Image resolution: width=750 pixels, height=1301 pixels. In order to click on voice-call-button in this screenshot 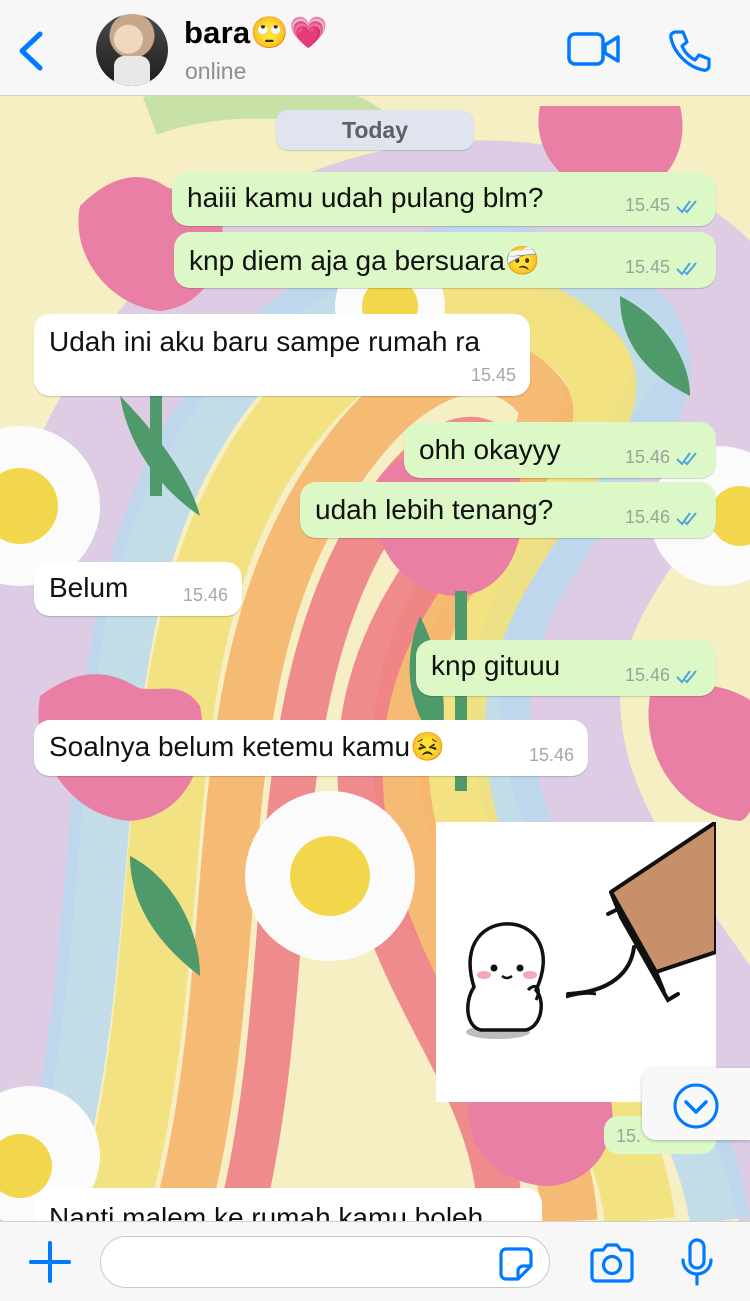, I will do `click(689, 51)`.